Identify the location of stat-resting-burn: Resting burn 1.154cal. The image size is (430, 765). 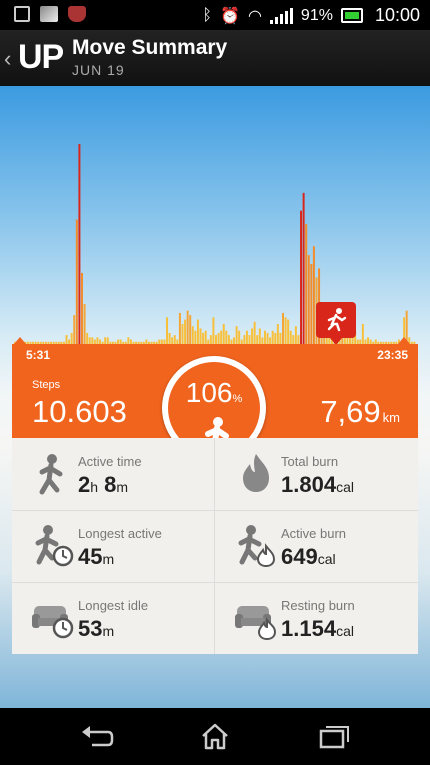
(315, 618).